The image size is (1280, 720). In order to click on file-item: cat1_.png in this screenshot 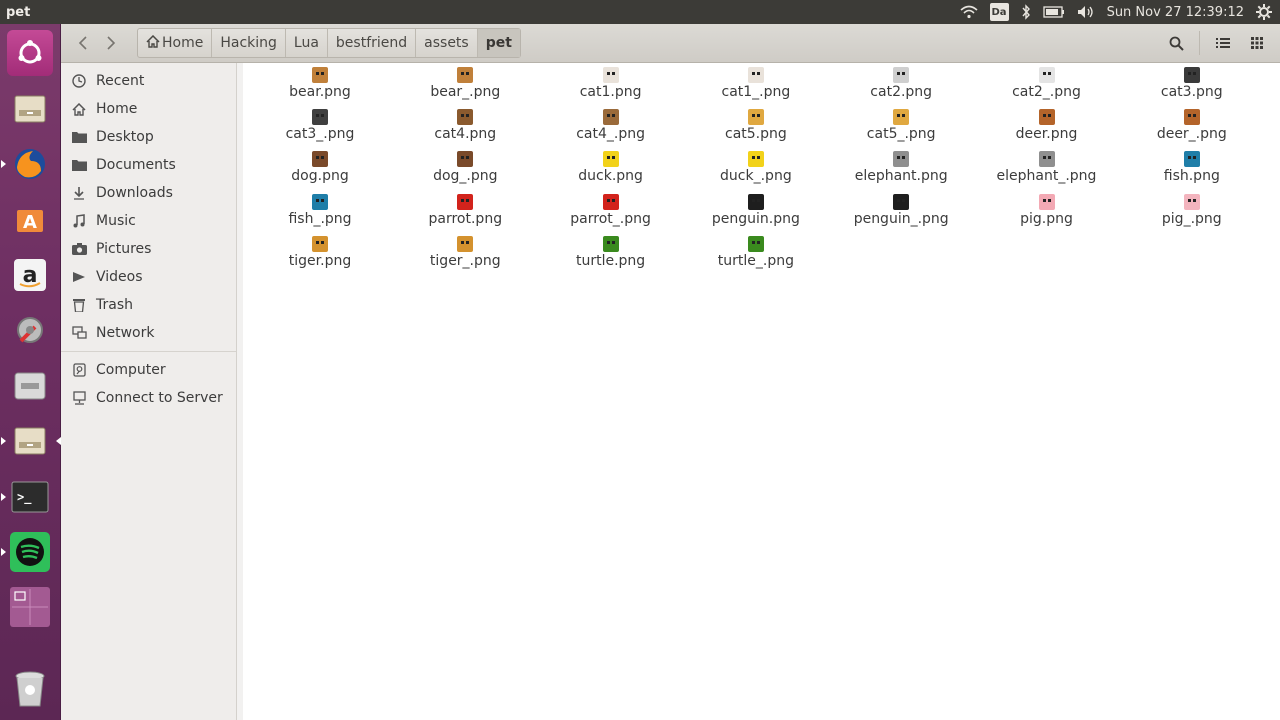, I will do `click(756, 87)`.